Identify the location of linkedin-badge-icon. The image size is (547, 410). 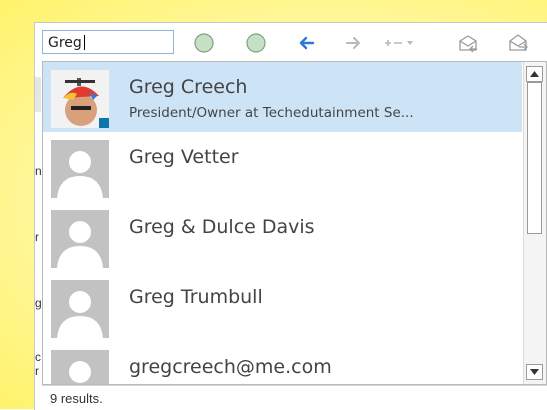
(104, 123).